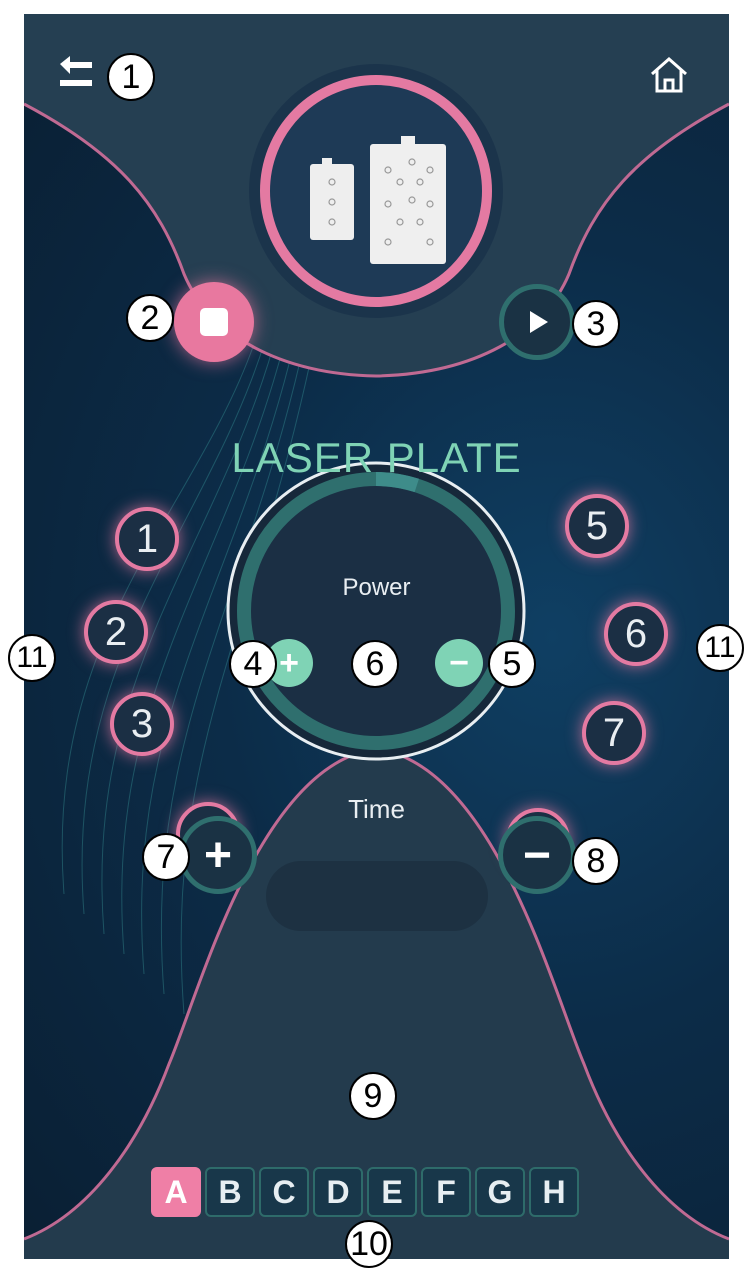 This screenshot has width=753, height=1272. I want to click on mode-tab-f: F, so click(446, 1192).